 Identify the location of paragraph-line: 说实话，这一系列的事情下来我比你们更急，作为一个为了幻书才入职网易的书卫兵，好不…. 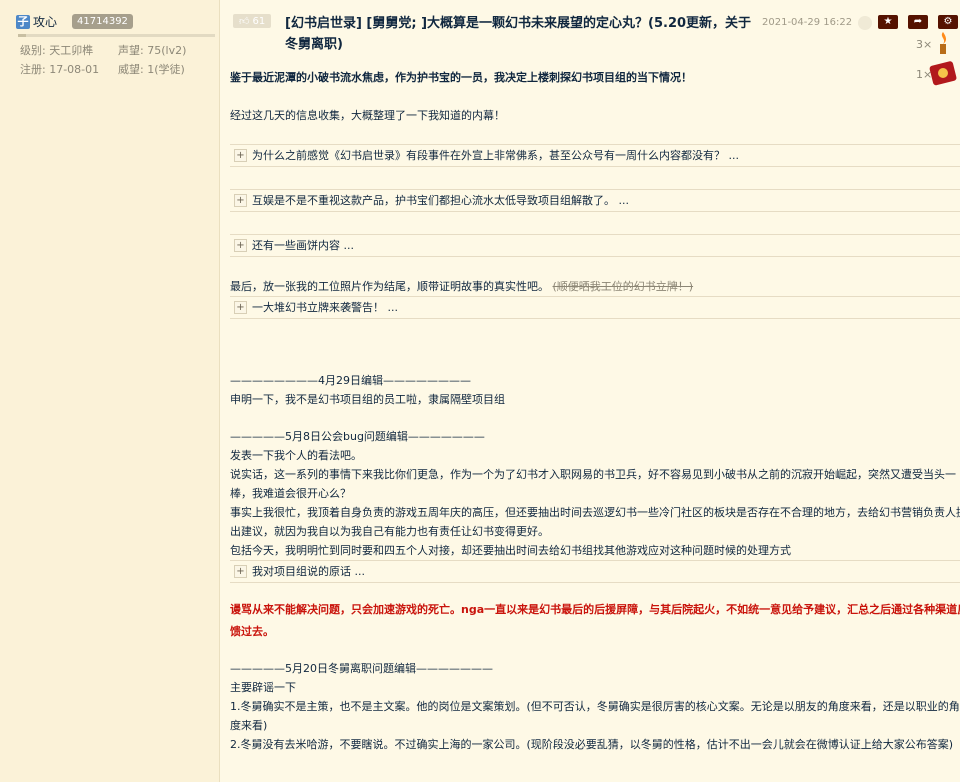
(593, 474).